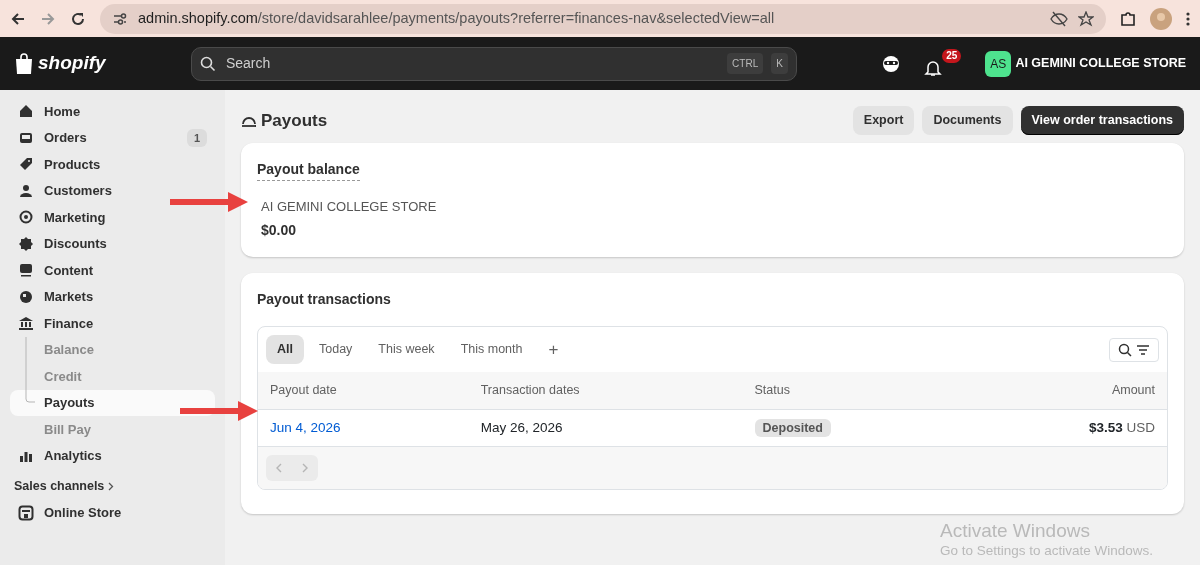 This screenshot has height=565, width=1200. What do you see at coordinates (1134, 349) in the screenshot?
I see `search-filter-button` at bounding box center [1134, 349].